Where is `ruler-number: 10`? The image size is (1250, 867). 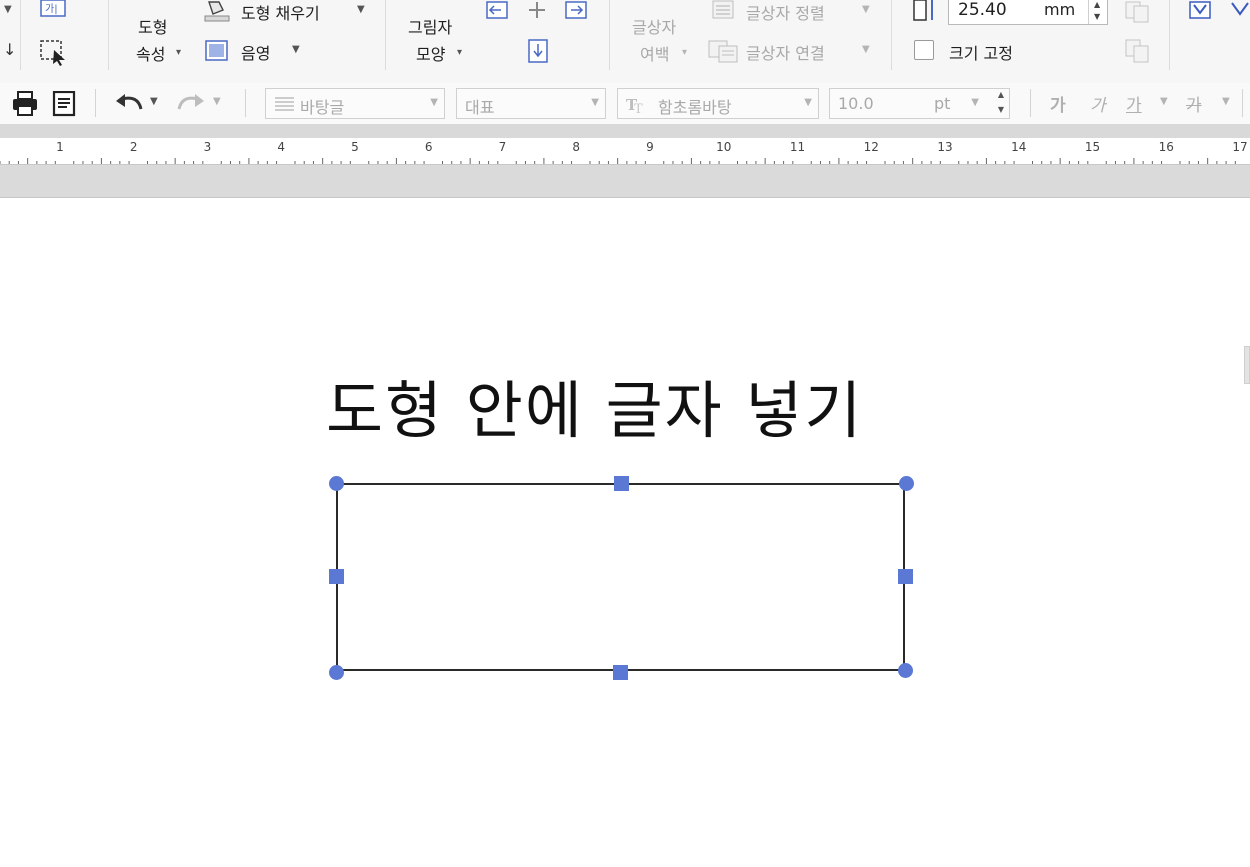
ruler-number: 10 is located at coordinates (724, 147).